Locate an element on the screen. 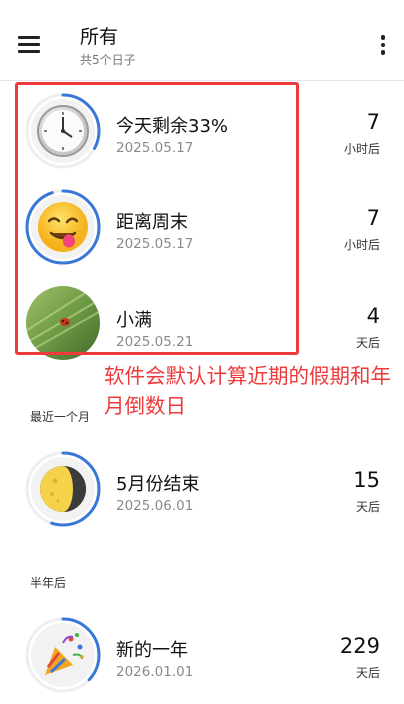 Image resolution: width=404 pixels, height=704 pixels. party-popper-icon is located at coordinates (63, 655).